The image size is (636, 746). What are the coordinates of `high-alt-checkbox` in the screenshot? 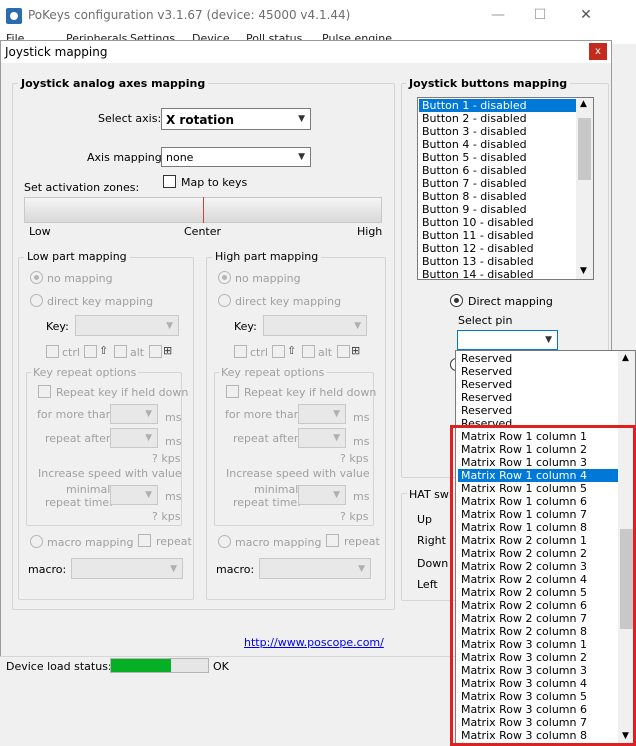 It's located at (308, 351).